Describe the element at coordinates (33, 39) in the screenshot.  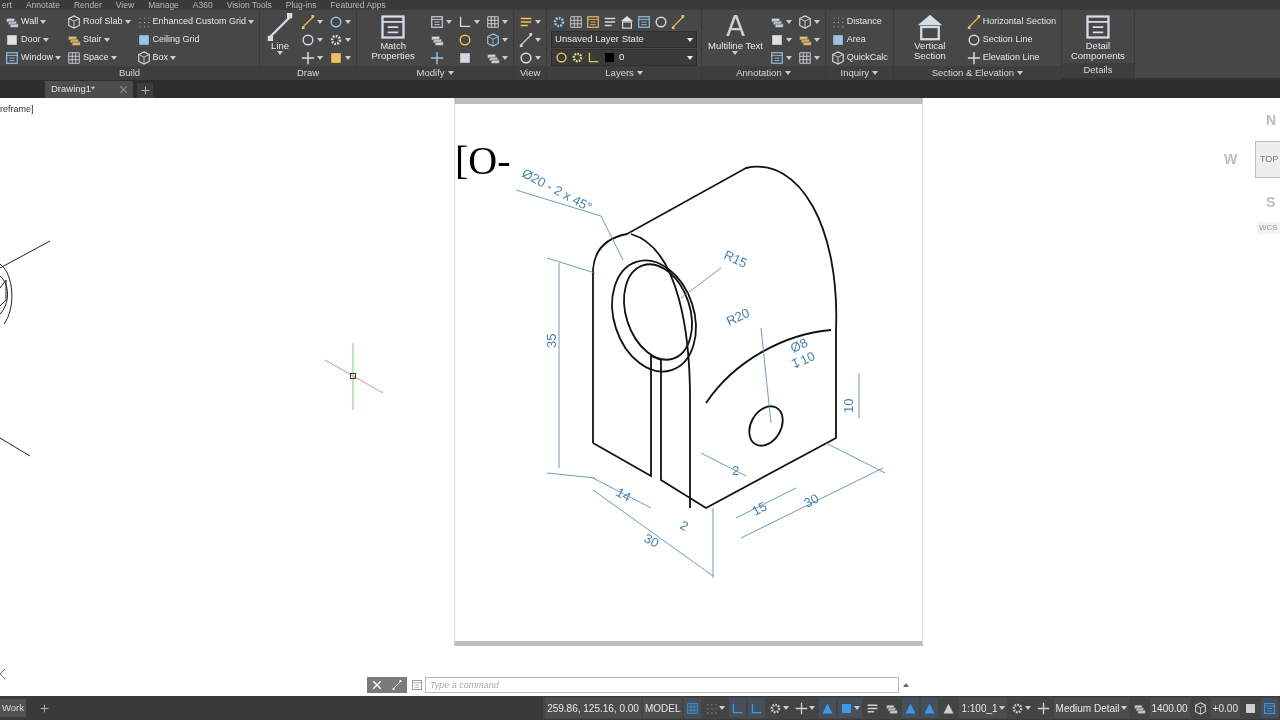
I see `tool-button: Door` at that location.